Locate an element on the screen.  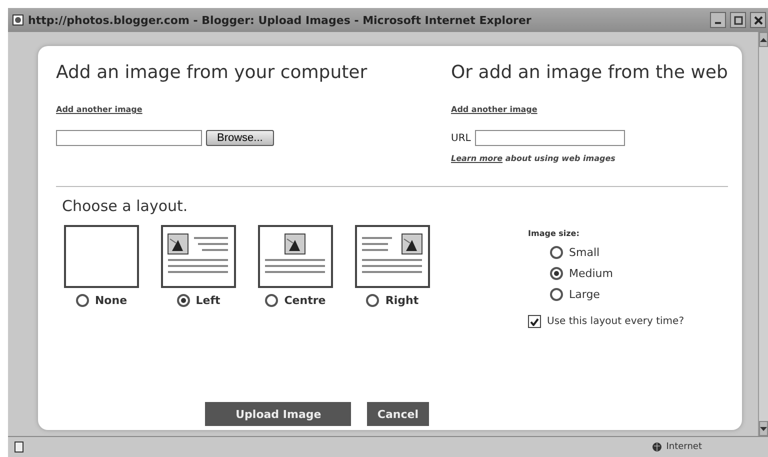
radio-label: Left is located at coordinates (208, 300).